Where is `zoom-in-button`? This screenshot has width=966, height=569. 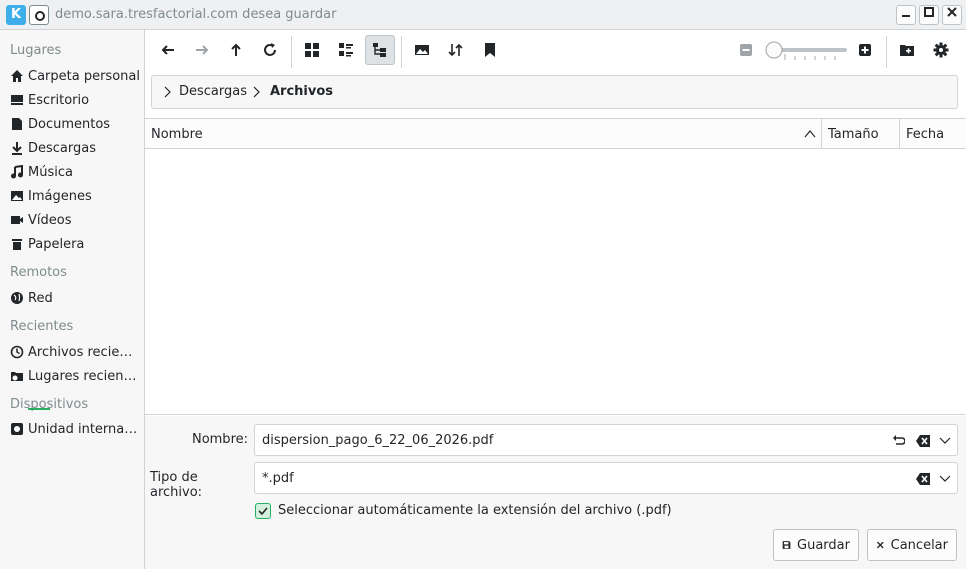 zoom-in-button is located at coordinates (865, 50).